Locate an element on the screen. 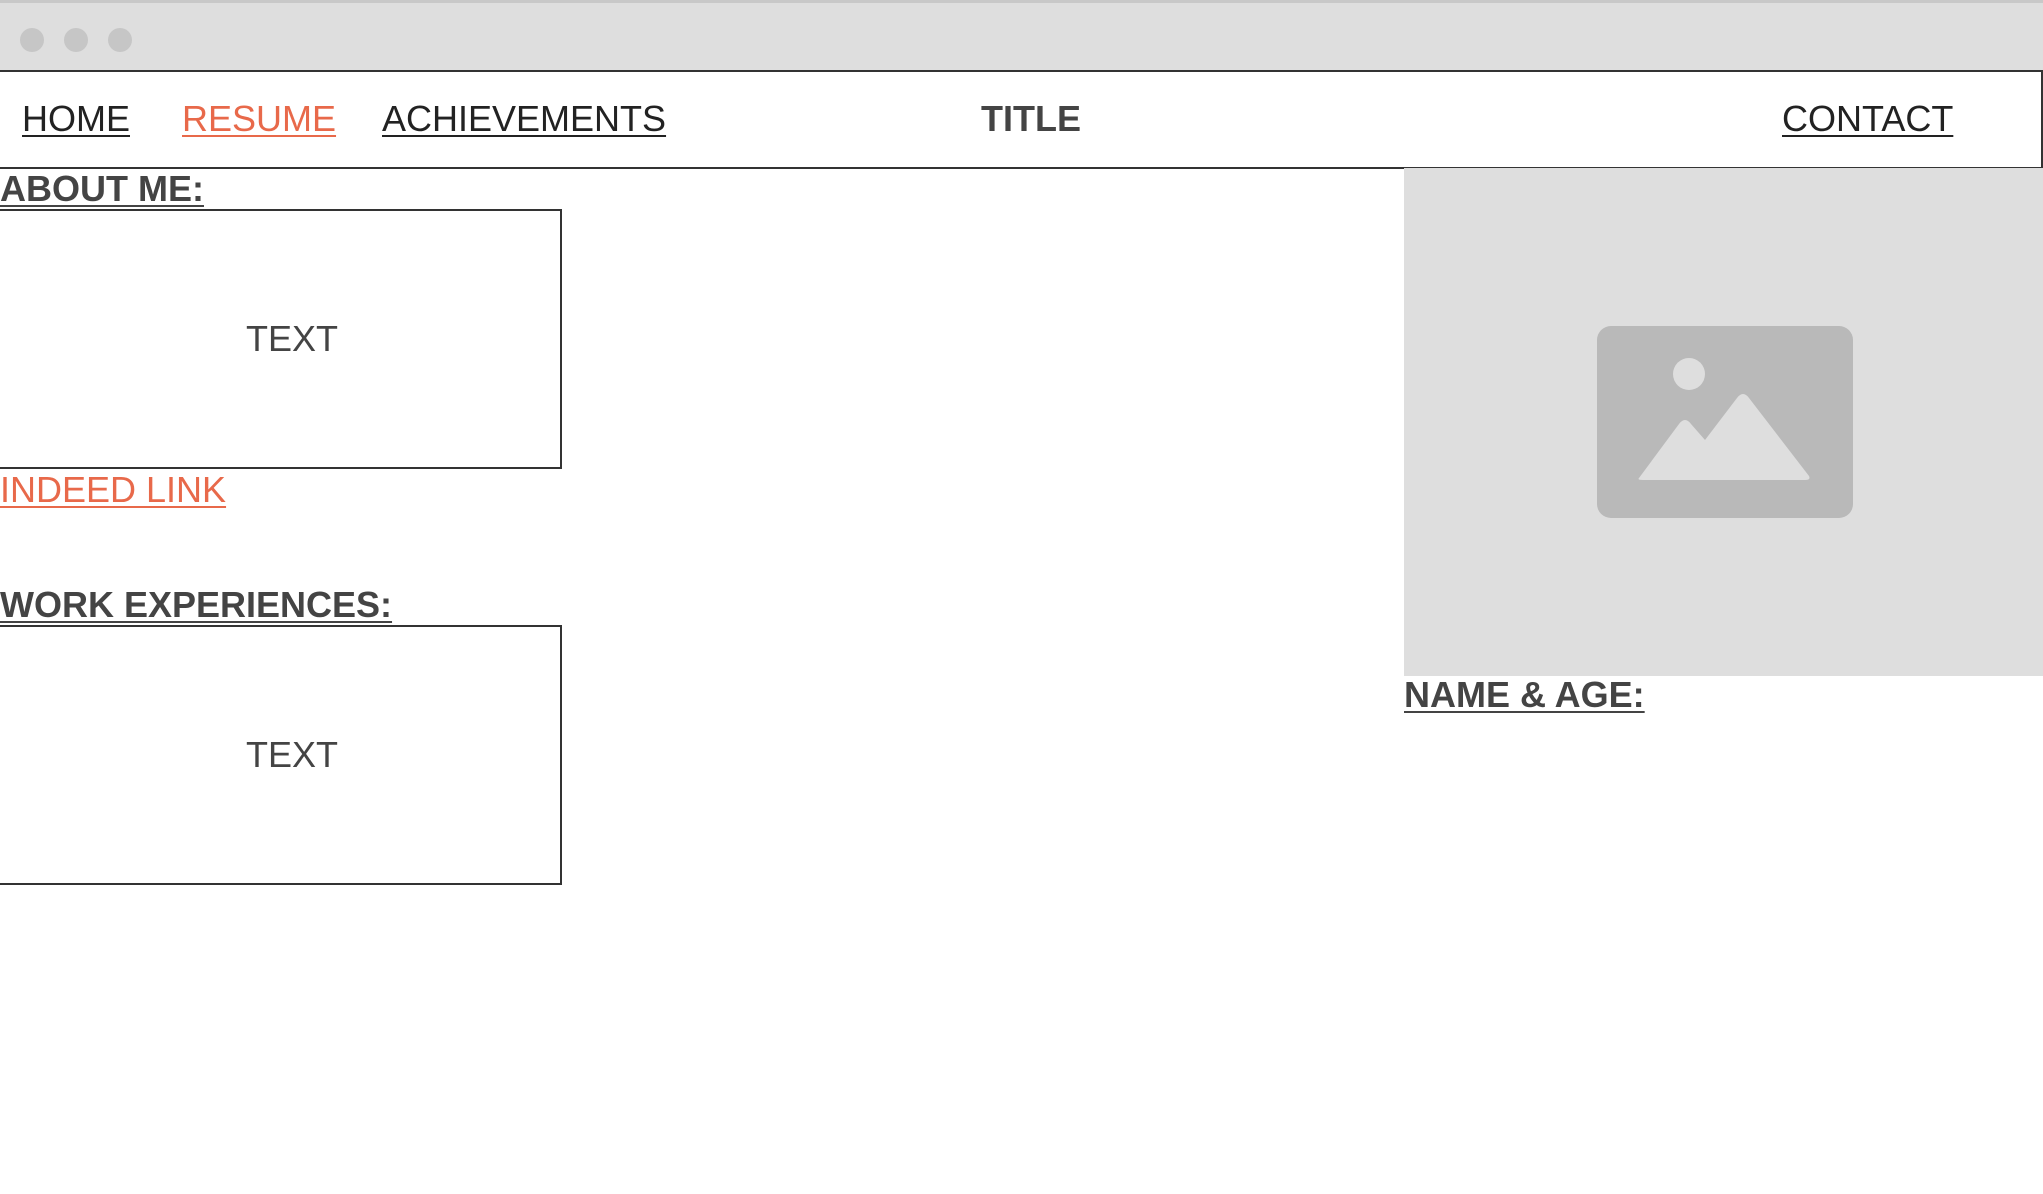 The image size is (2043, 1194). about-me-text: TEXT is located at coordinates (291, 338).